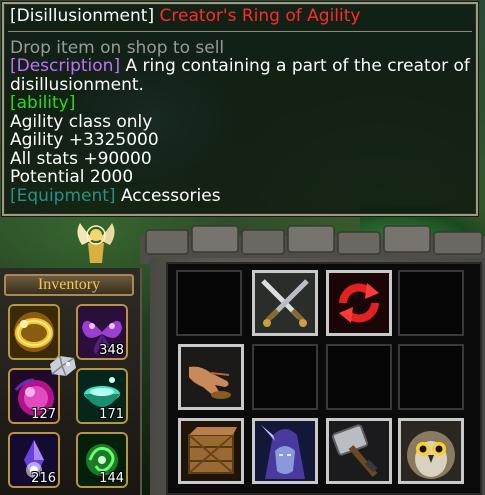  Describe the element at coordinates (260, 16) in the screenshot. I see `item-name: Creator's Ring of Agility` at that location.